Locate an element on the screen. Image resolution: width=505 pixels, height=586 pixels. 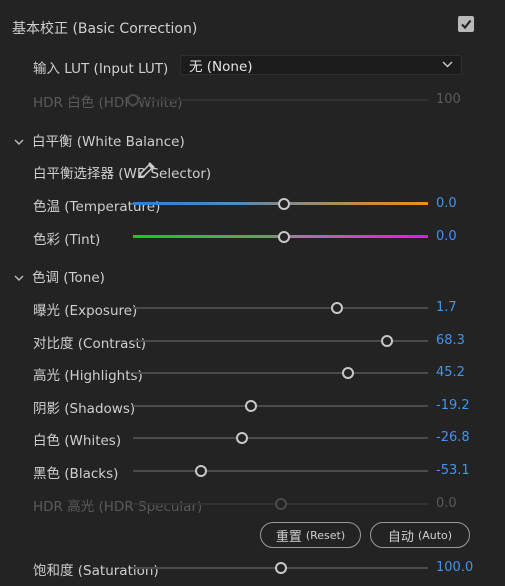
tint-knob is located at coordinates (284, 237).